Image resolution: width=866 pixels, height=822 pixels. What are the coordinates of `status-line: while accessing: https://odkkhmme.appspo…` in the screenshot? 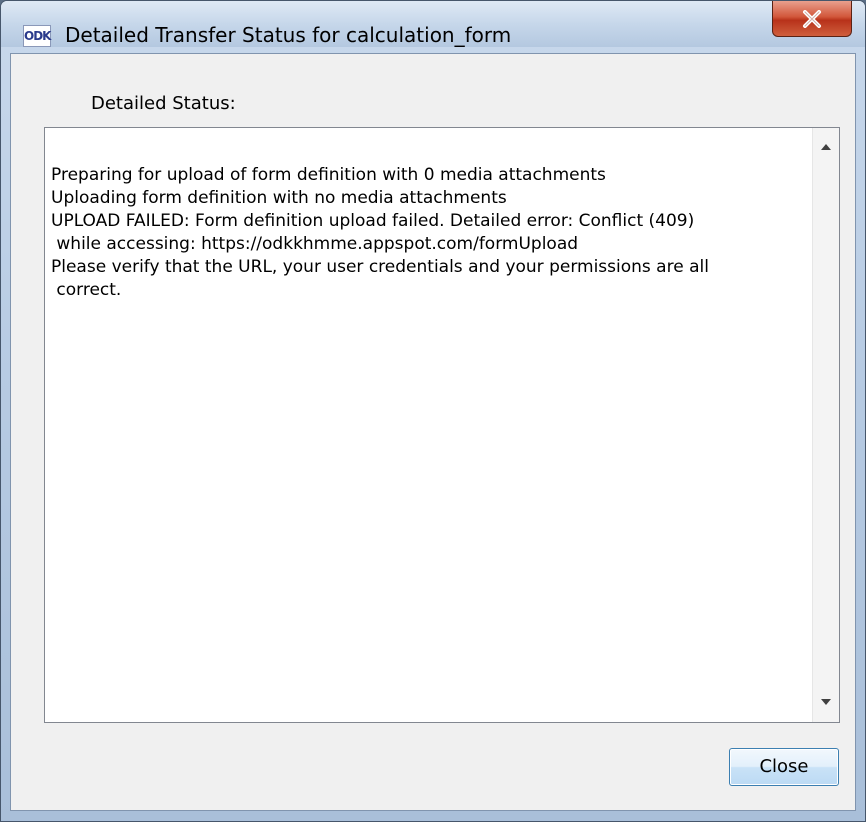 It's located at (315, 244).